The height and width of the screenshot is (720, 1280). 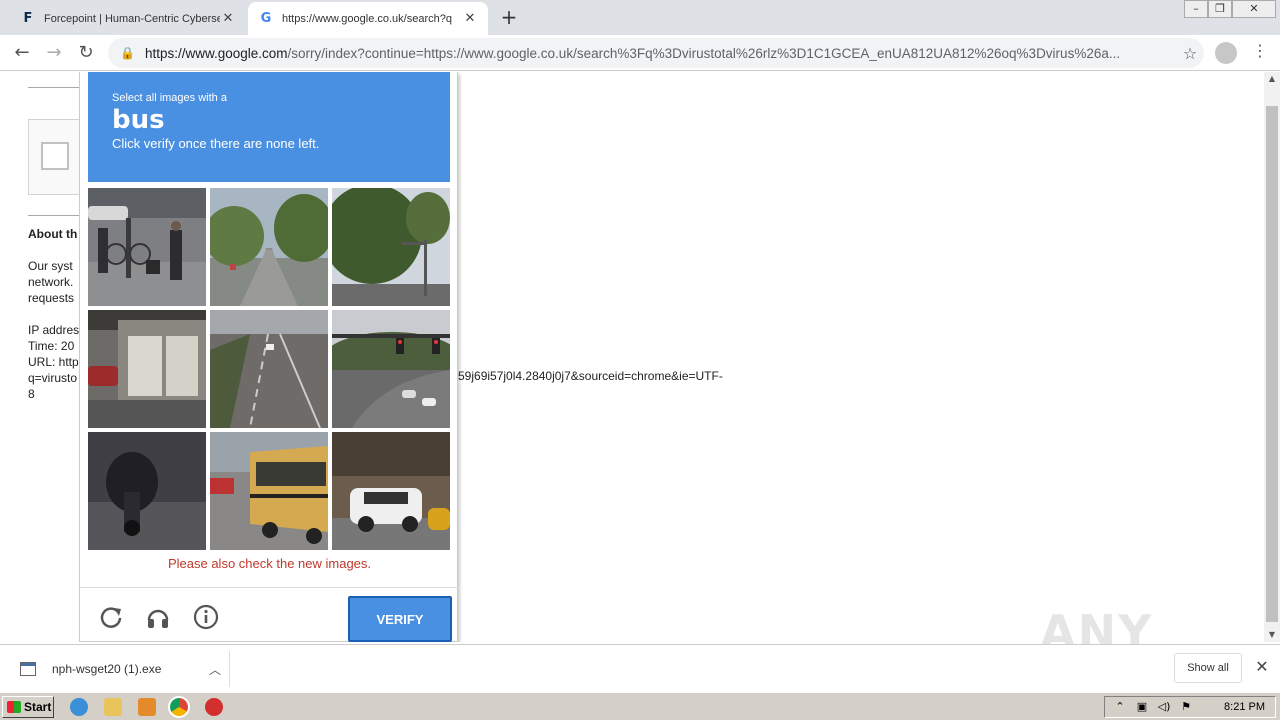 What do you see at coordinates (147, 707) in the screenshot?
I see `media-player-icon` at bounding box center [147, 707].